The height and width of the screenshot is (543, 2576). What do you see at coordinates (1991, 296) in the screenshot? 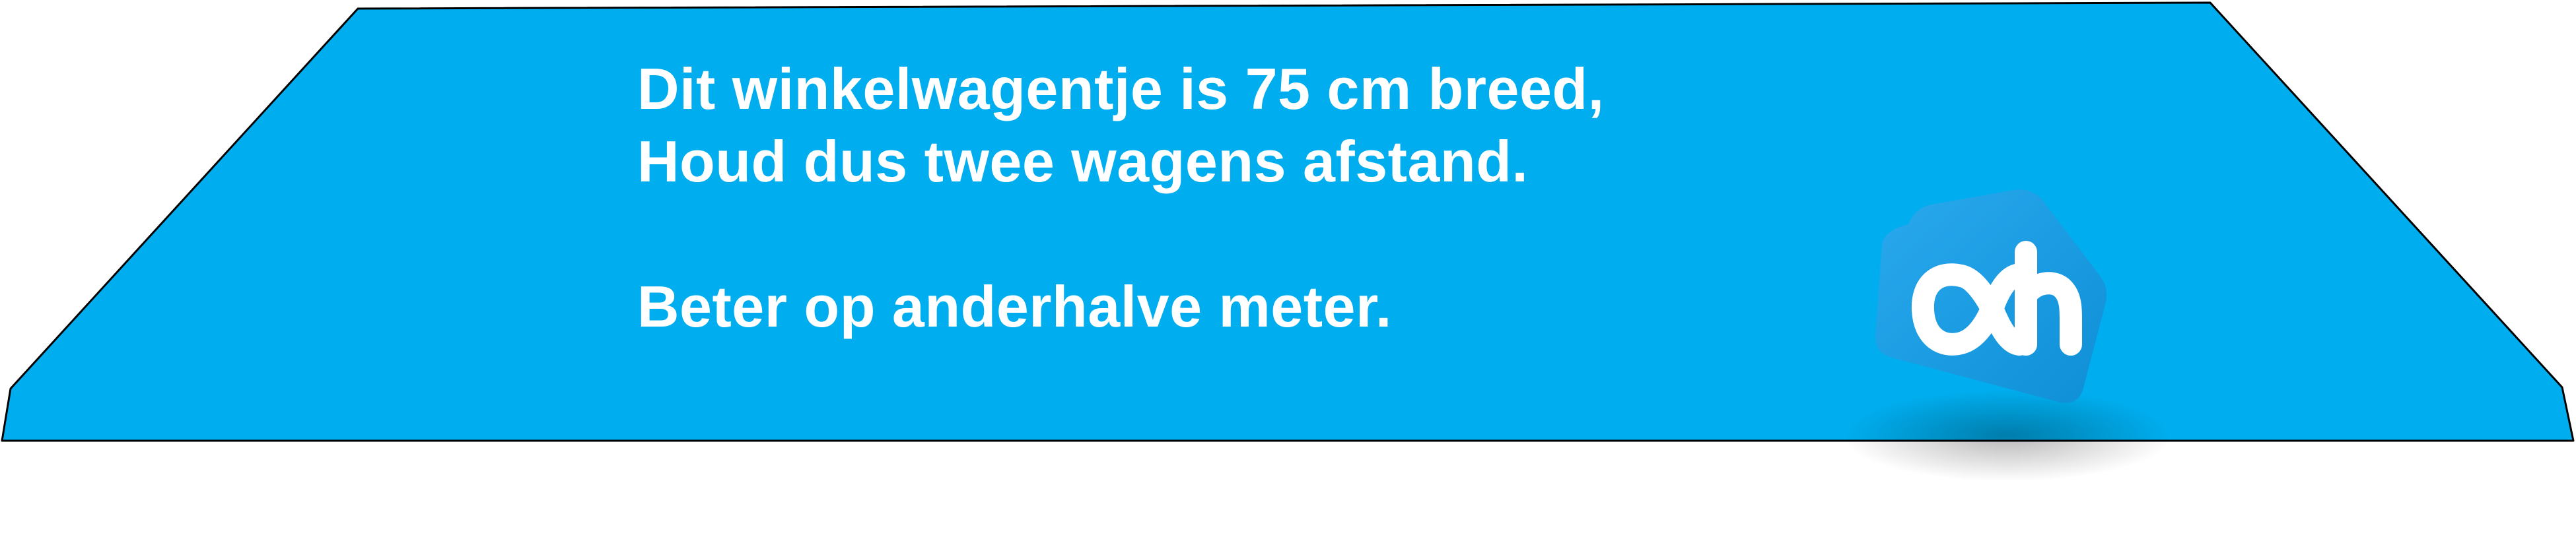
I see `albert-heijn-logo-icon` at bounding box center [1991, 296].